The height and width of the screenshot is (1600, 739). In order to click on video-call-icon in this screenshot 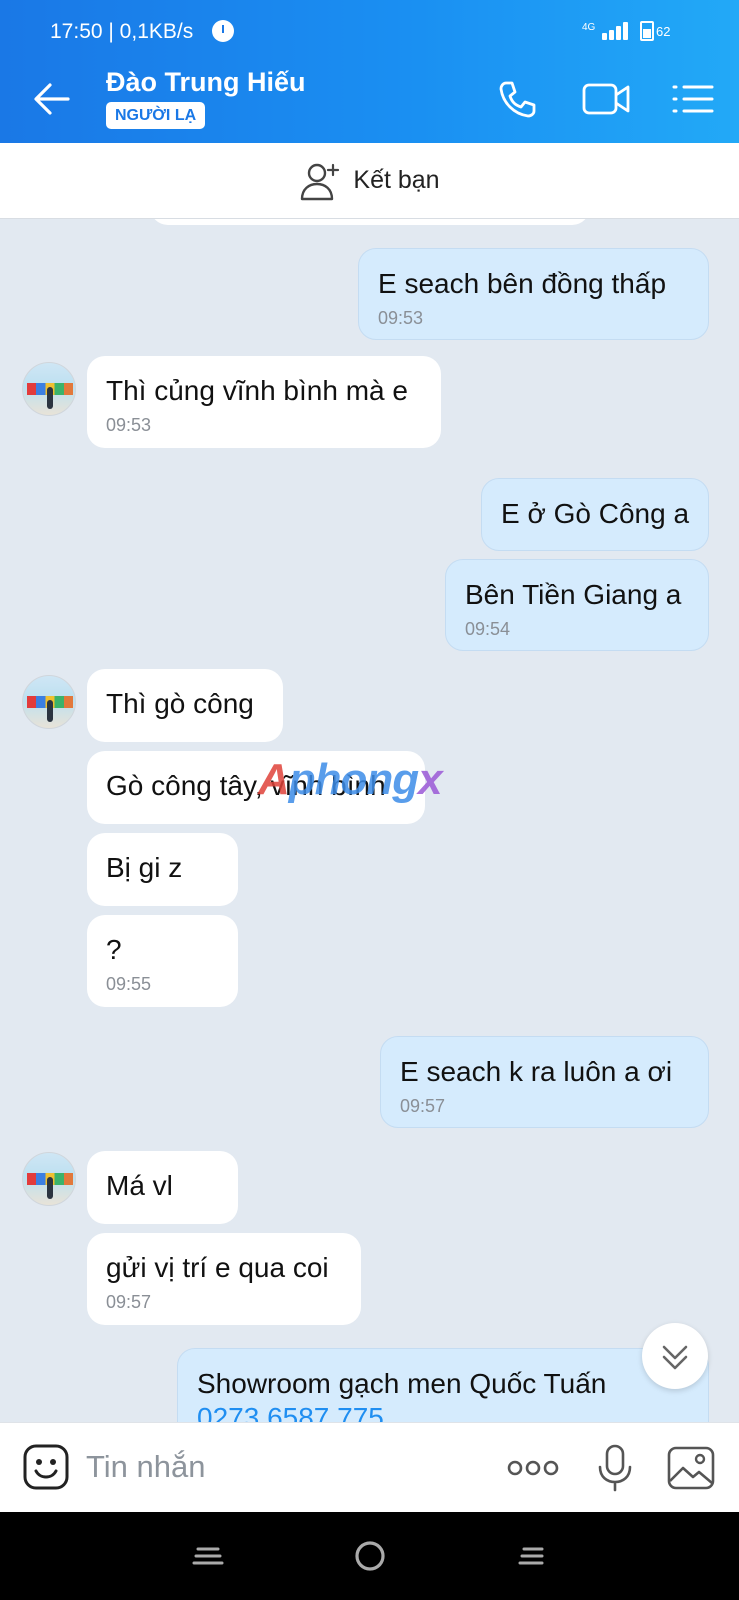, I will do `click(607, 99)`.